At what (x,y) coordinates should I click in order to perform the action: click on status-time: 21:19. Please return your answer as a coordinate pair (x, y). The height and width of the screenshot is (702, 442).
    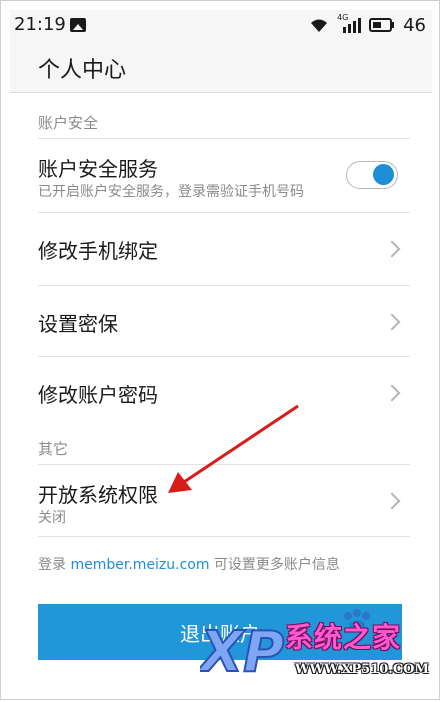
    Looking at the image, I should click on (40, 24).